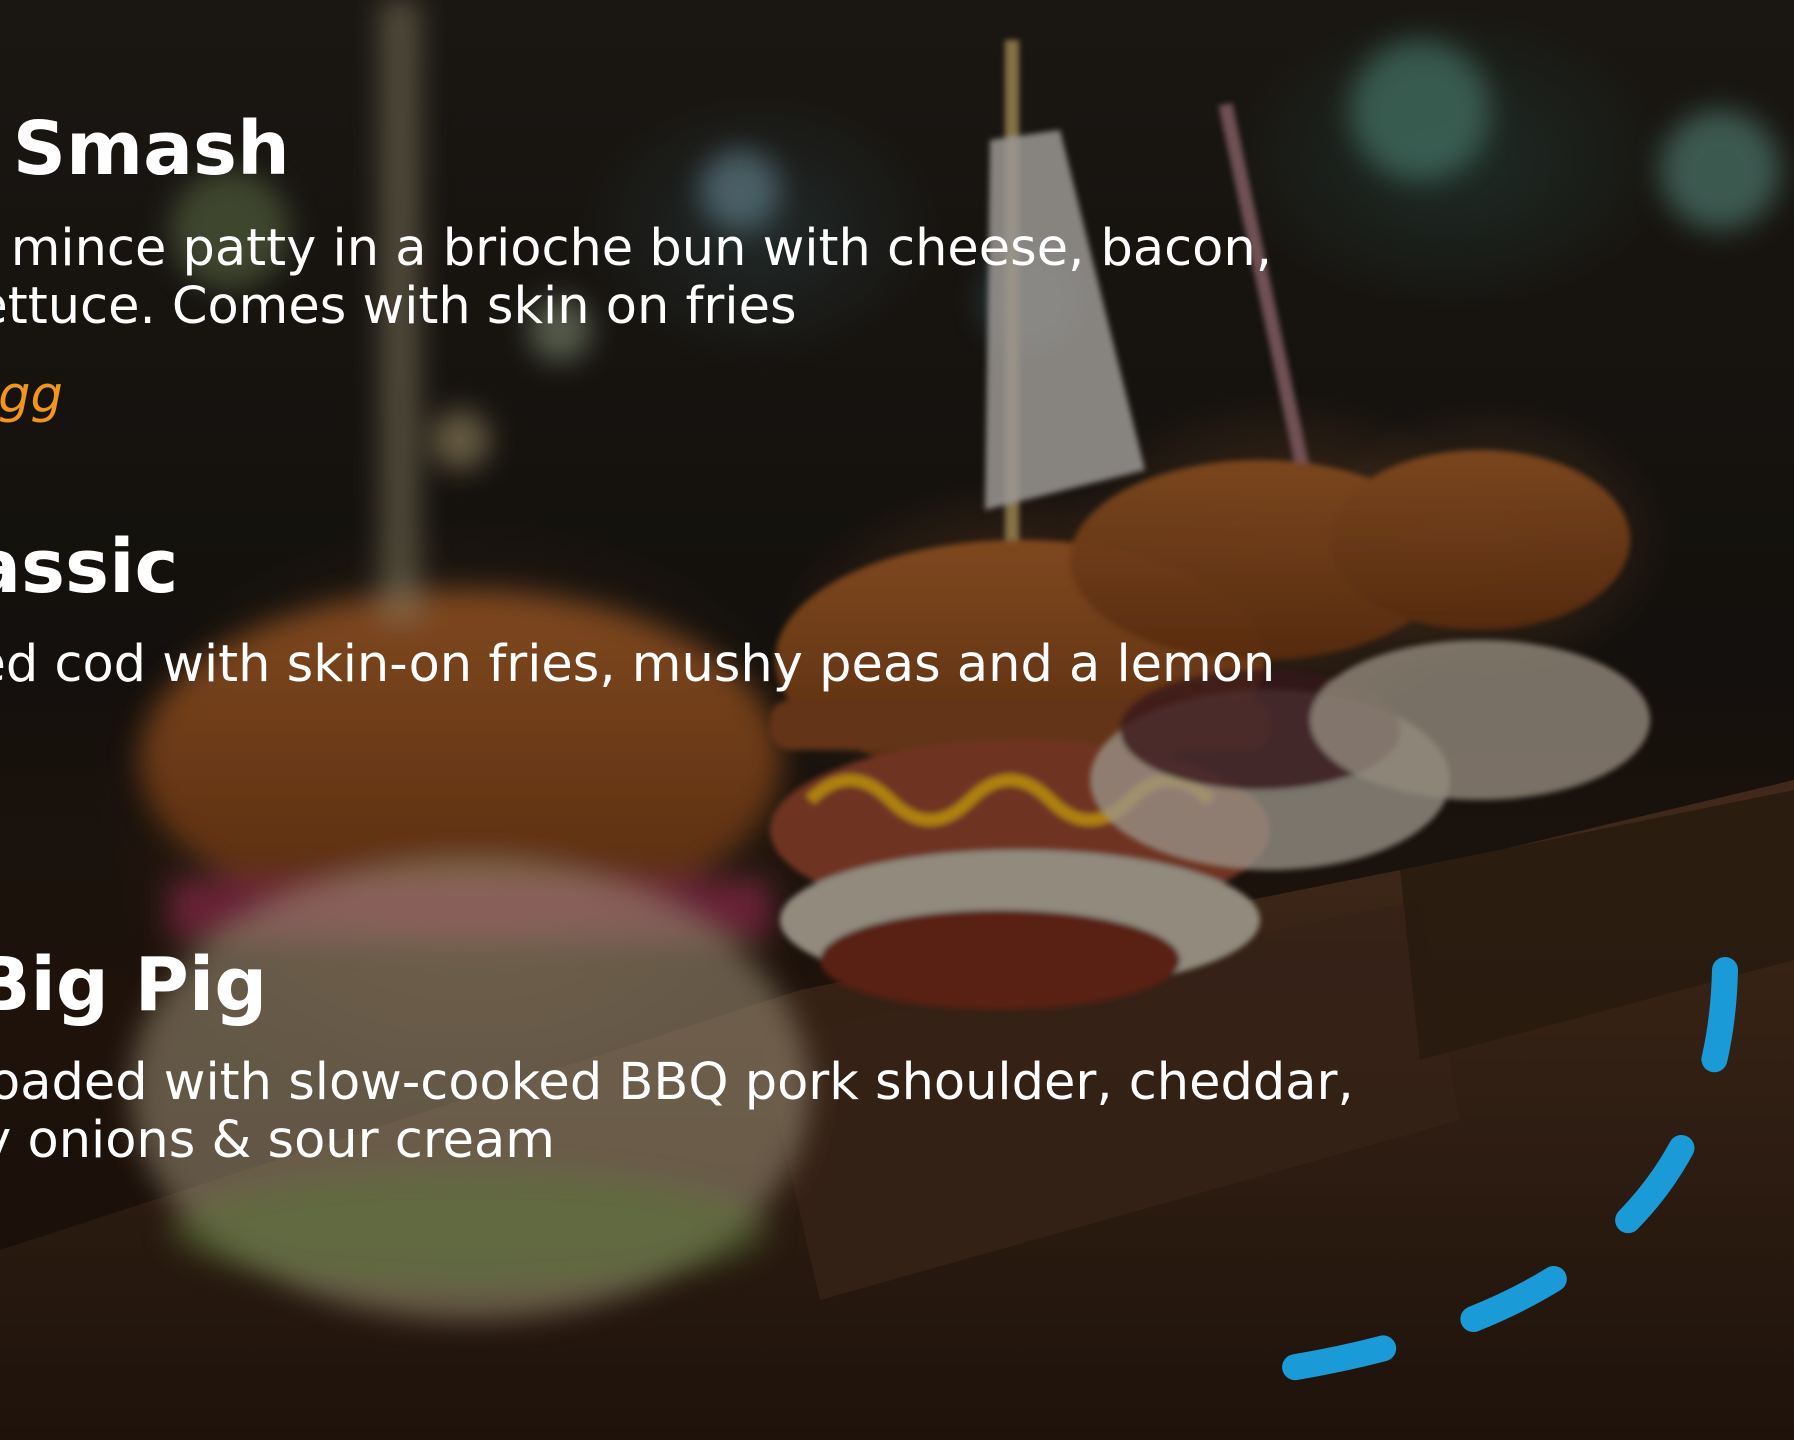 The width and height of the screenshot is (1794, 1440). What do you see at coordinates (134, 985) in the screenshot?
I see `item-title: The Big Pig` at bounding box center [134, 985].